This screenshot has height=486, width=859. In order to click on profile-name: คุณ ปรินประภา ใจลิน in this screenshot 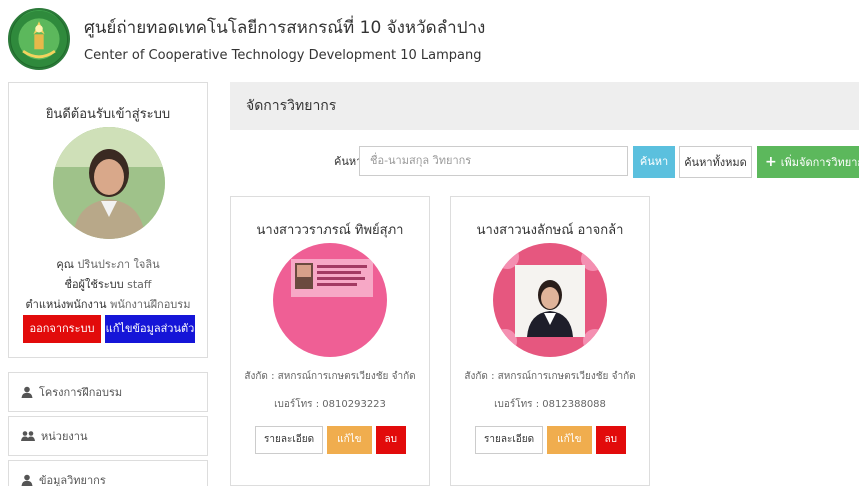, I will do `click(108, 264)`.